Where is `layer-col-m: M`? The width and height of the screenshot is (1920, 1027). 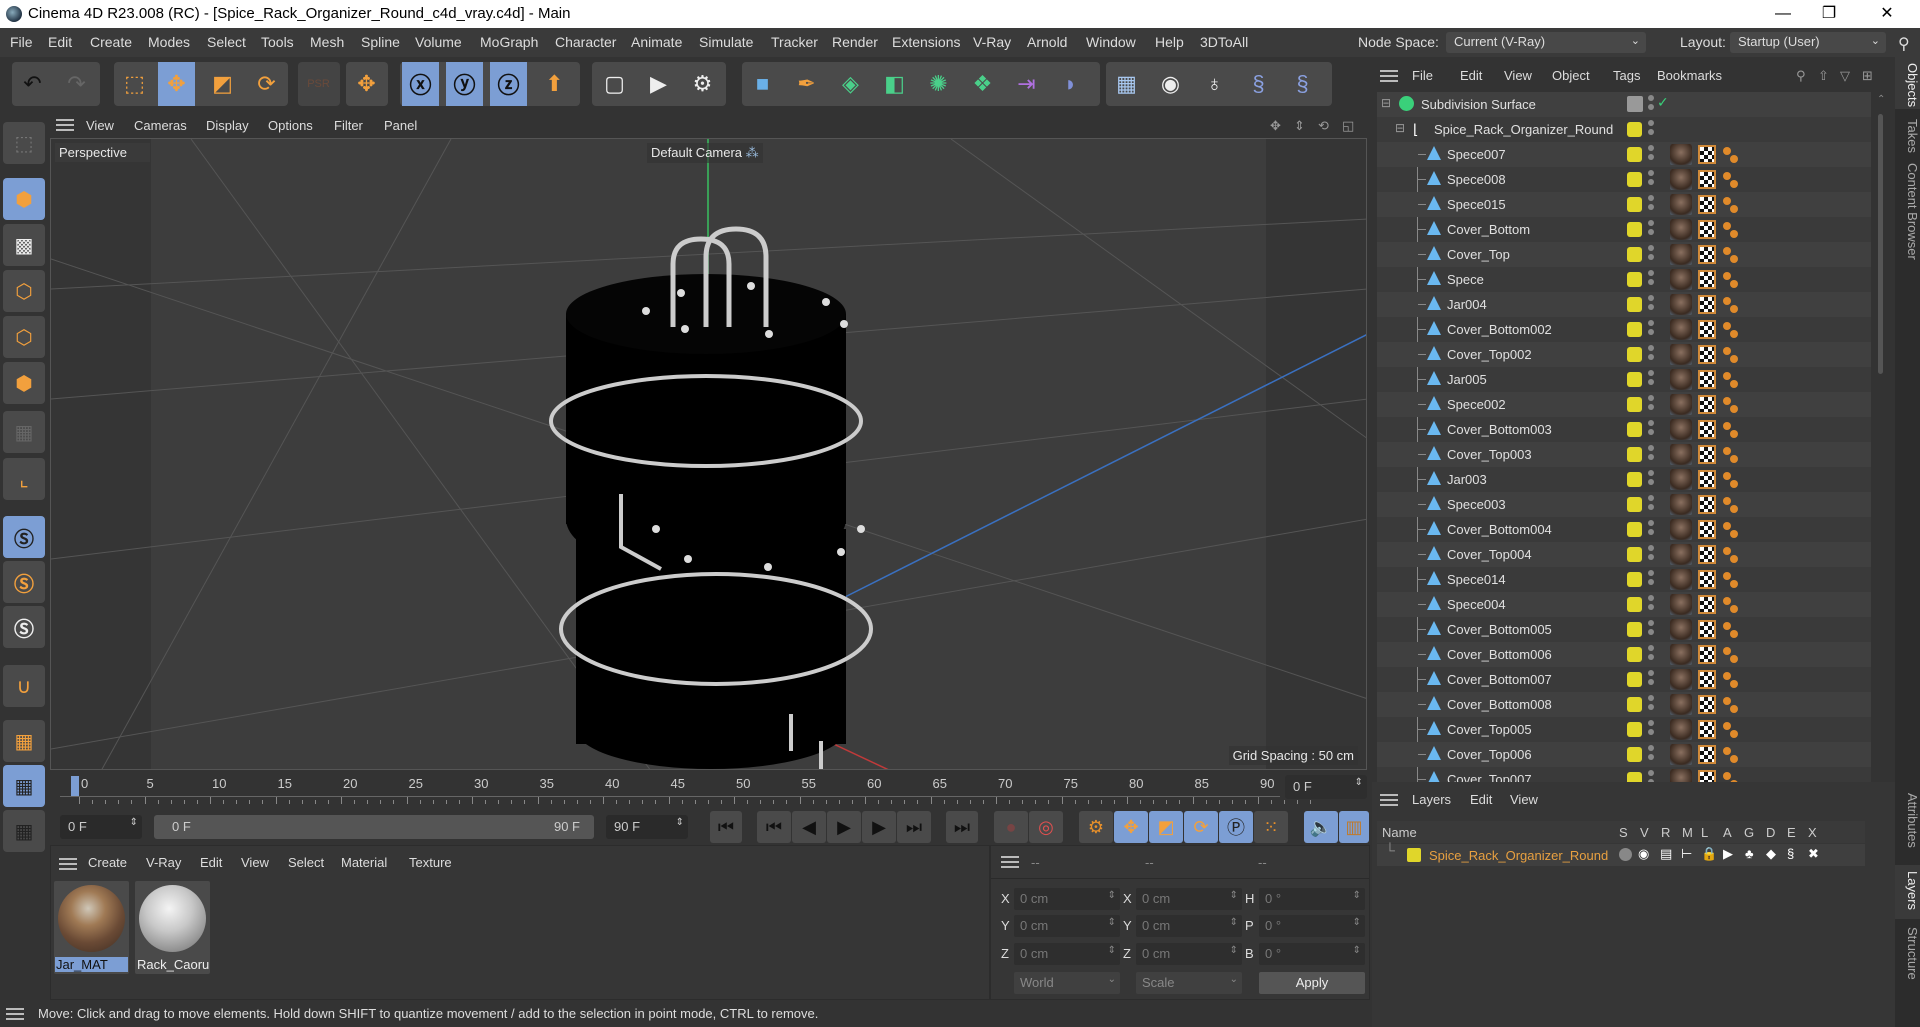
layer-col-m: M is located at coordinates (1687, 832).